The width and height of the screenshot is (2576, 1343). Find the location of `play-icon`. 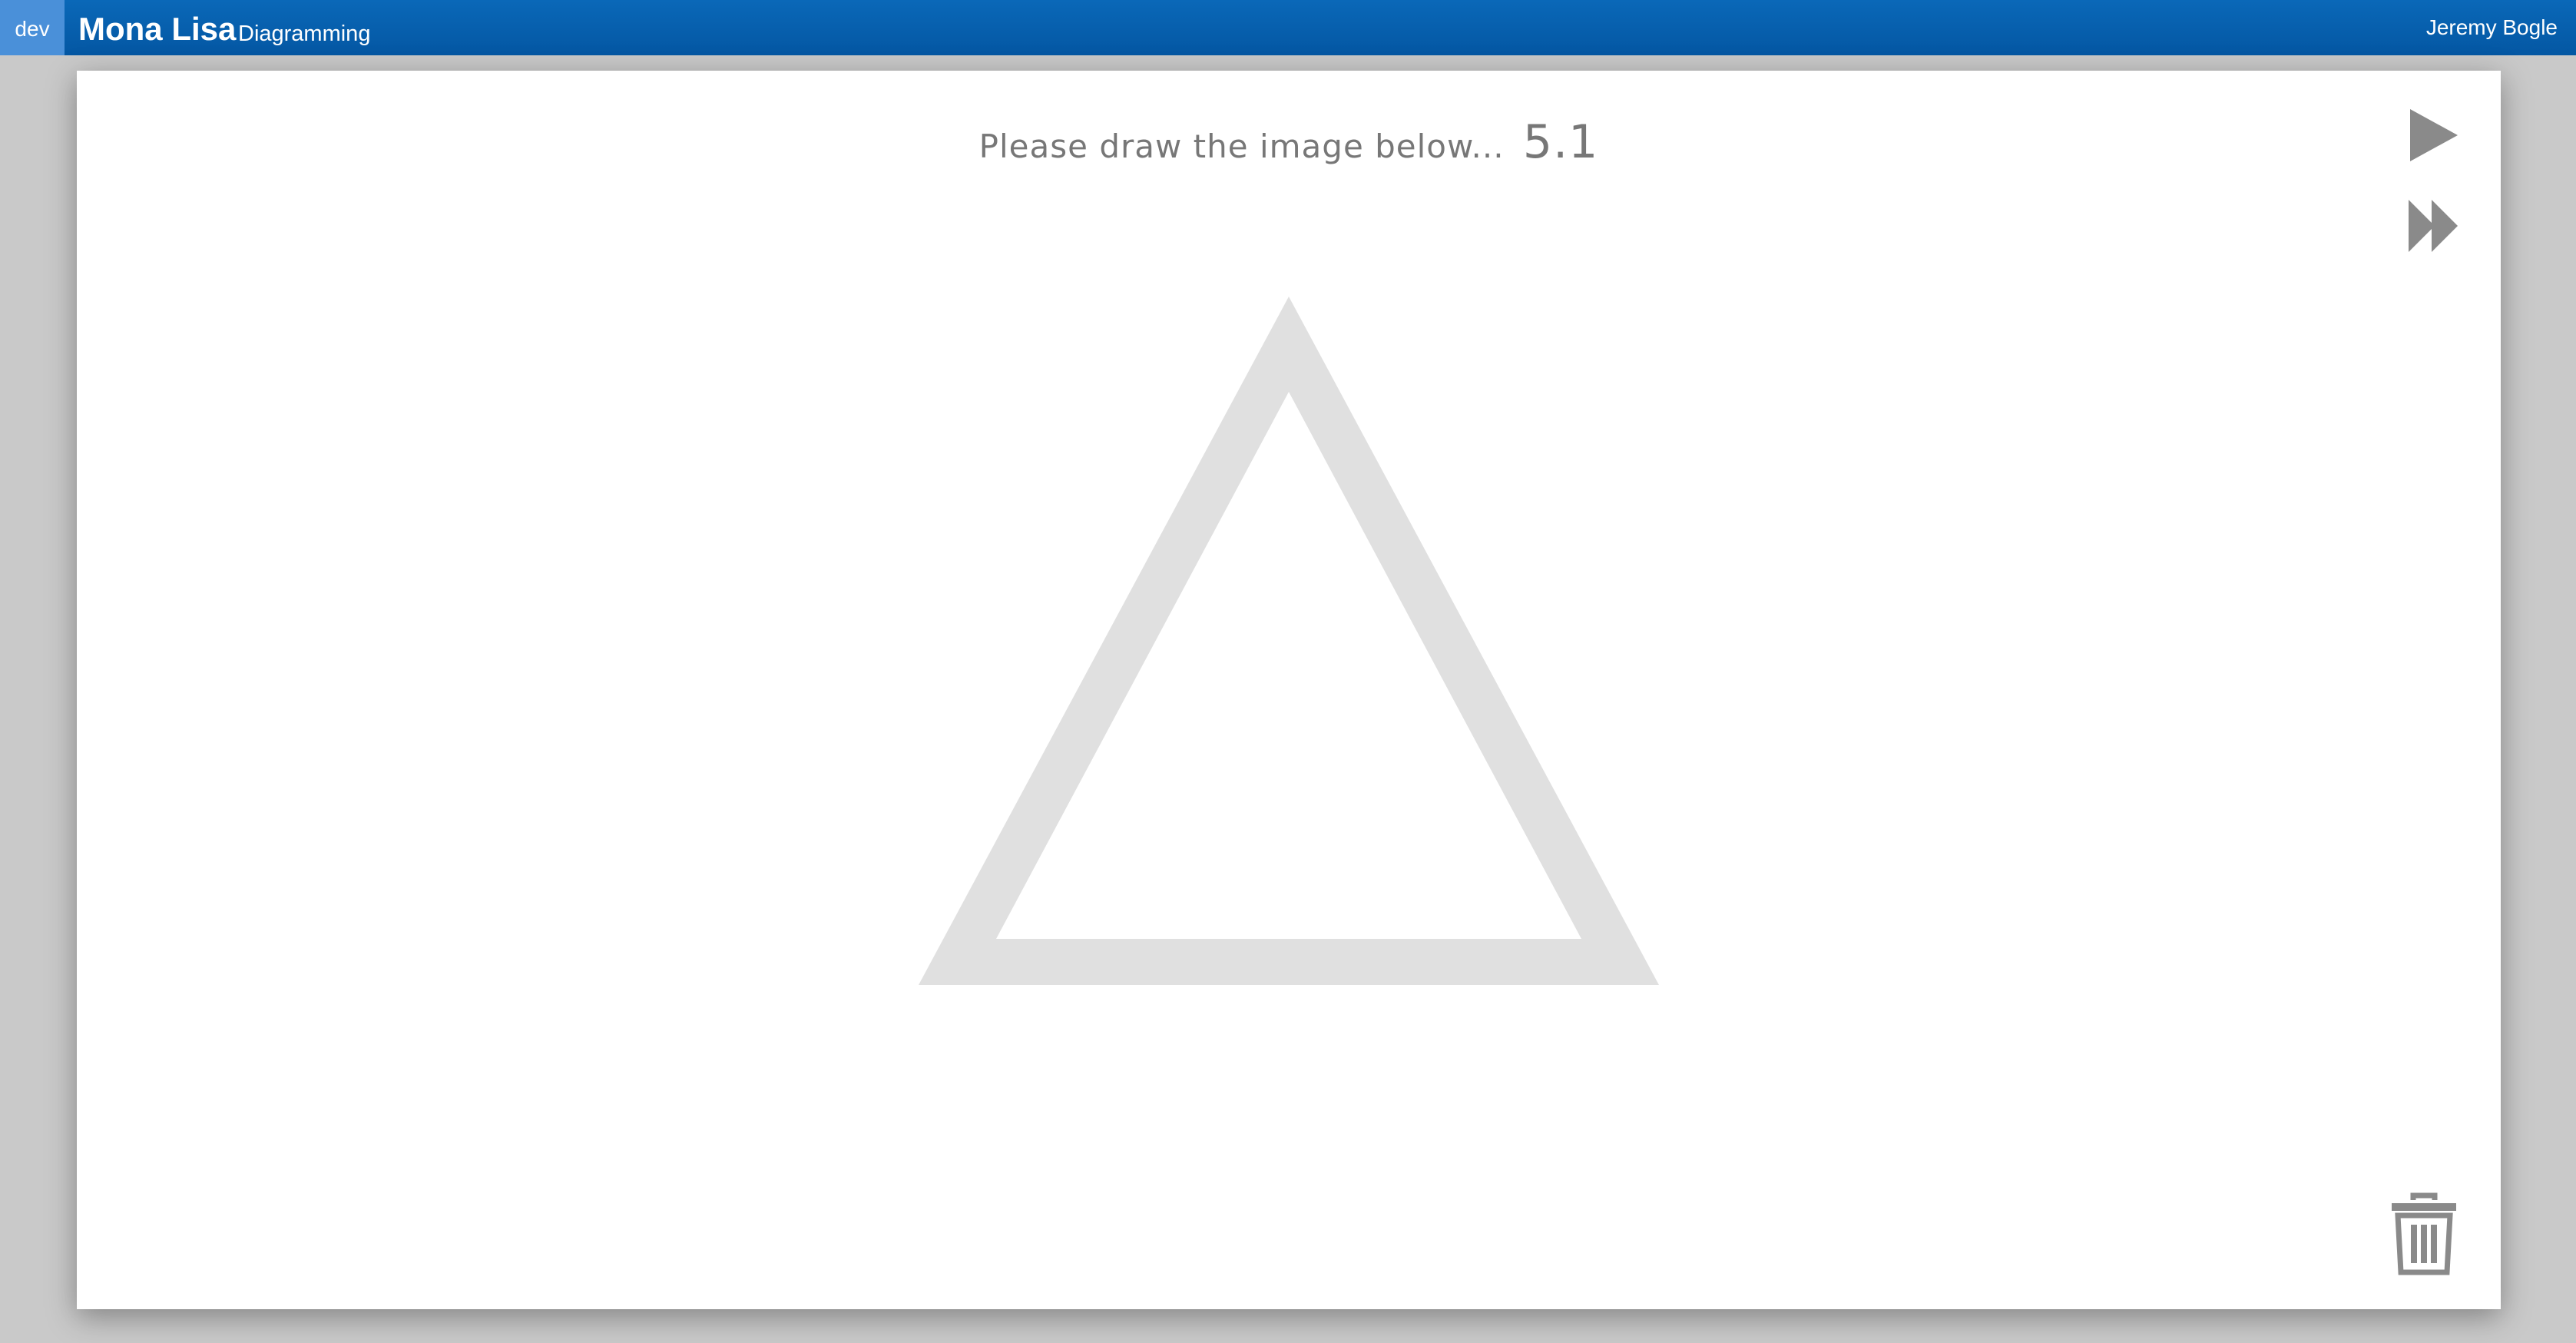

play-icon is located at coordinates (2431, 135).